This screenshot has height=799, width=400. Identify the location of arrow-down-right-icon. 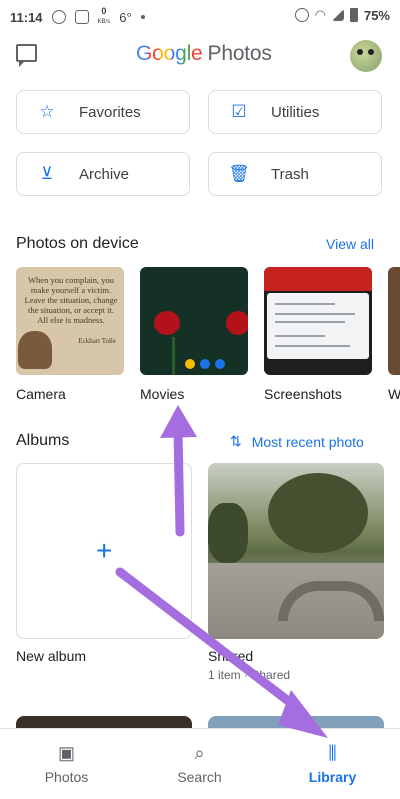
(221, 652).